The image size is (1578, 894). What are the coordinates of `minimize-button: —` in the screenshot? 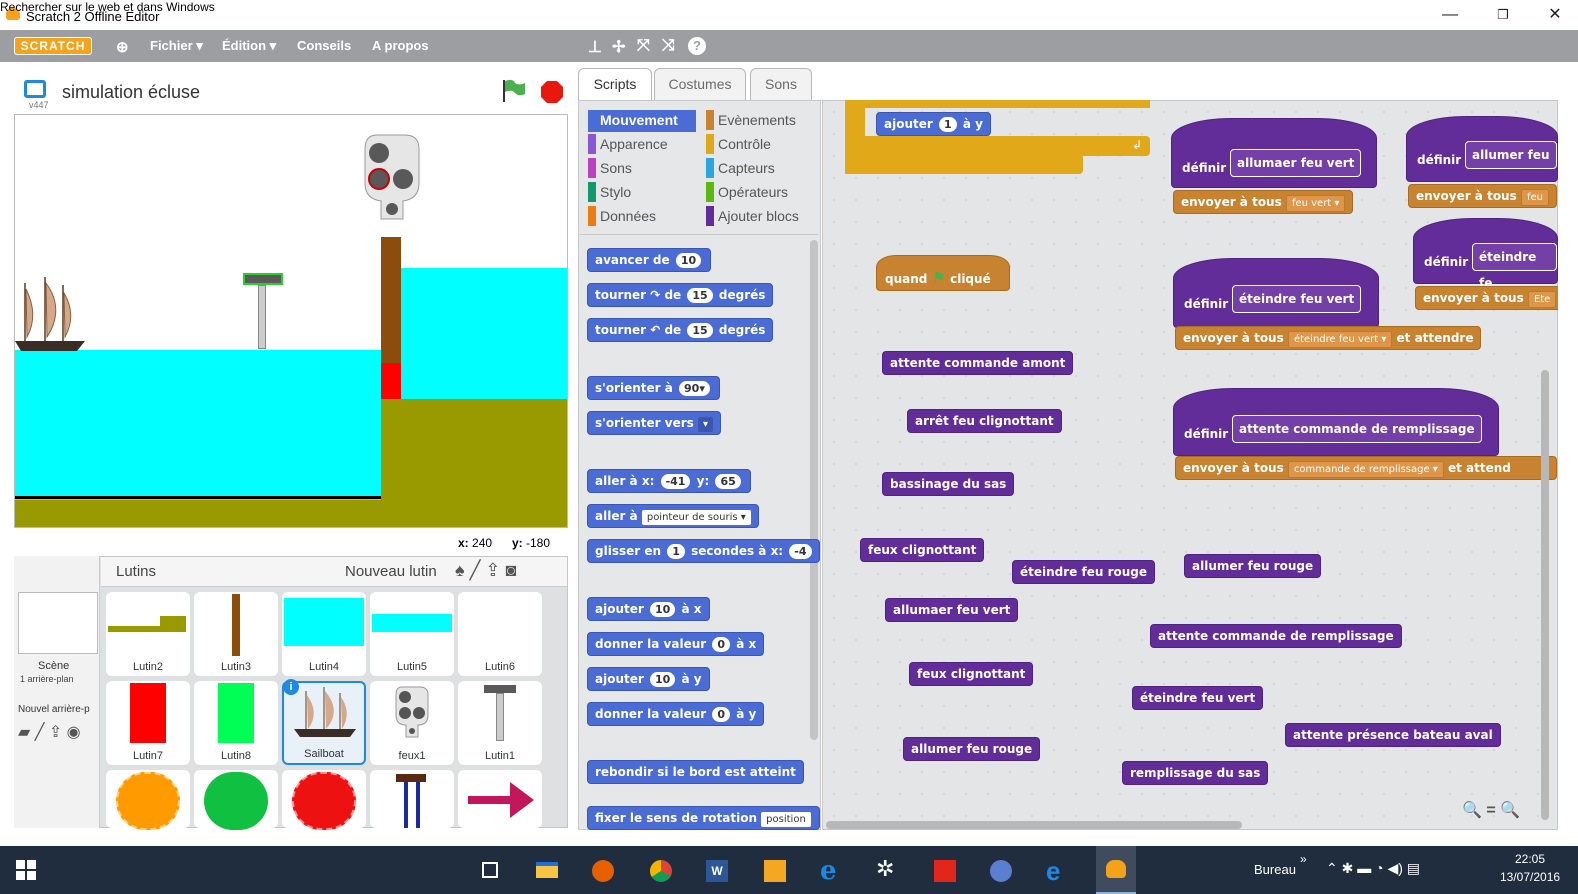 It's located at (1450, 15).